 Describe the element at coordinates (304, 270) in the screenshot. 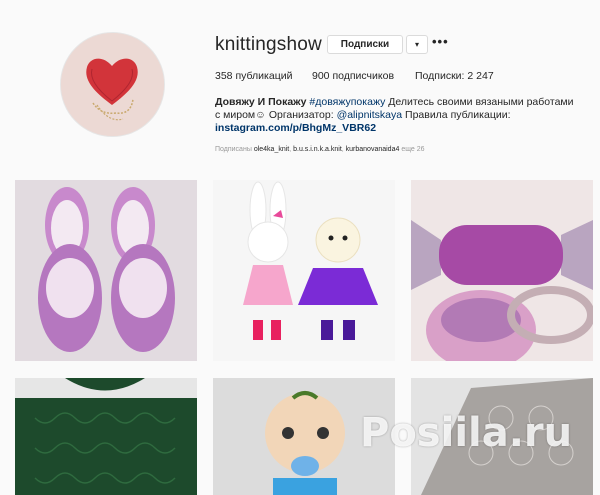

I see `post-thumbnail-knitted-bunny-toys` at that location.